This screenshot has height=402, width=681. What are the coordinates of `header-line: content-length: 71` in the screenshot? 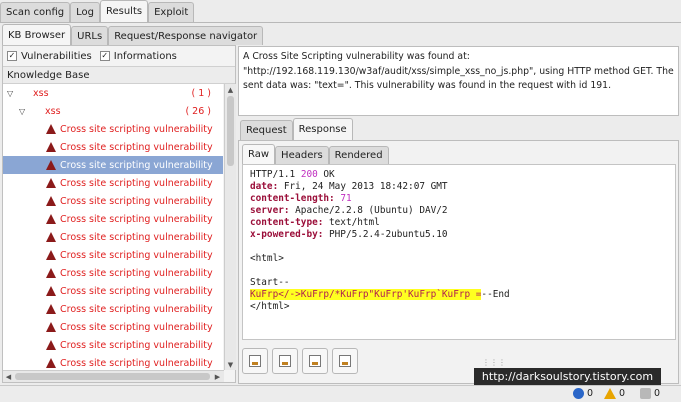 It's located at (301, 198).